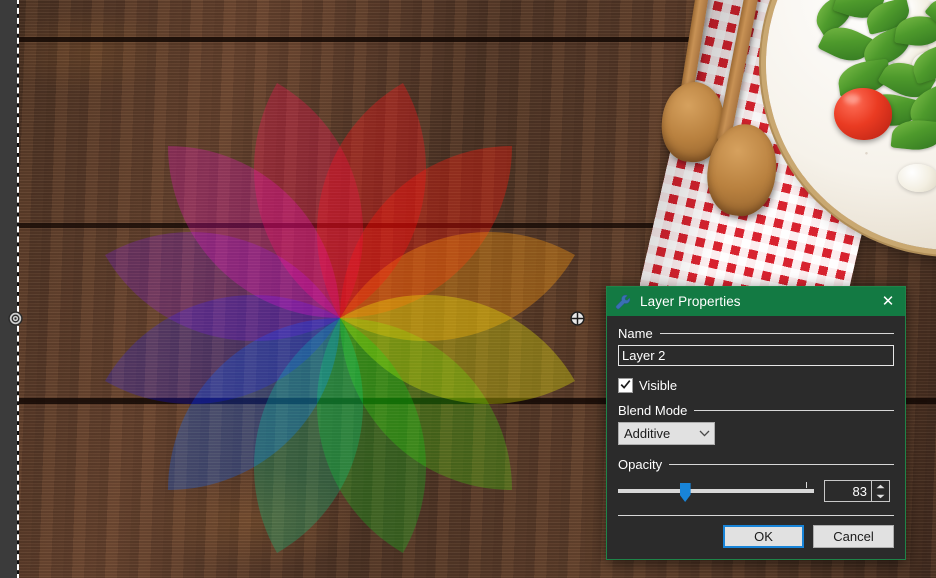  Describe the element at coordinates (15, 318) in the screenshot. I see `transform-origin-handle` at that location.